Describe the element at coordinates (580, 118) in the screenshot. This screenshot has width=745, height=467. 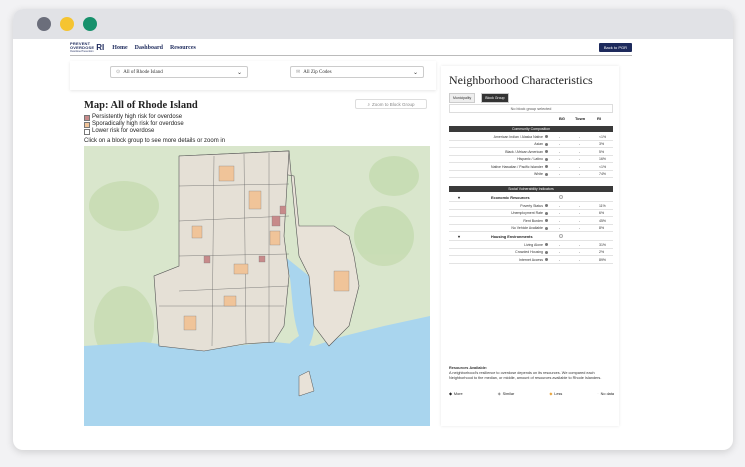
I see `col-town: Town` at that location.